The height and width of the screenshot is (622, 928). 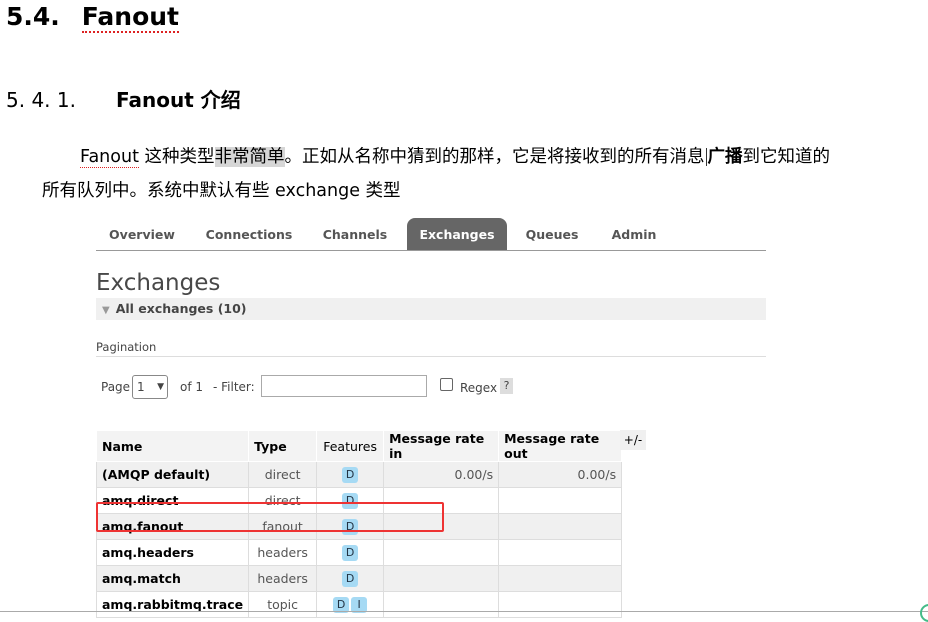 I want to click on columns-toggle-button: +/-, so click(x=633, y=440).